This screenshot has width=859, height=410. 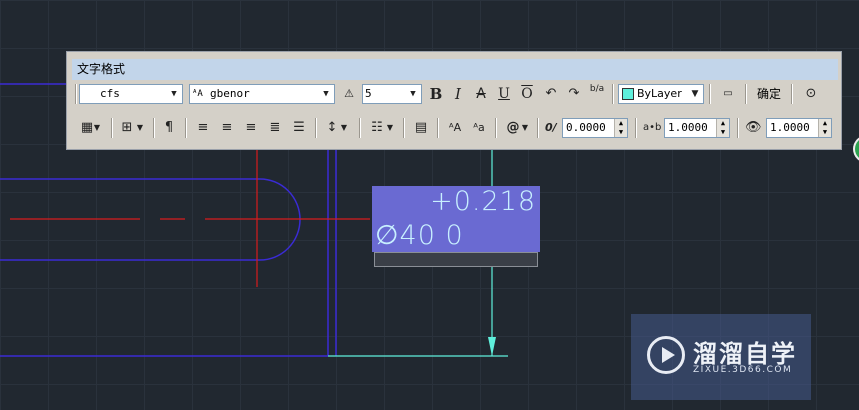 What do you see at coordinates (574, 94) in the screenshot?
I see `redo-icon: ↷` at bounding box center [574, 94].